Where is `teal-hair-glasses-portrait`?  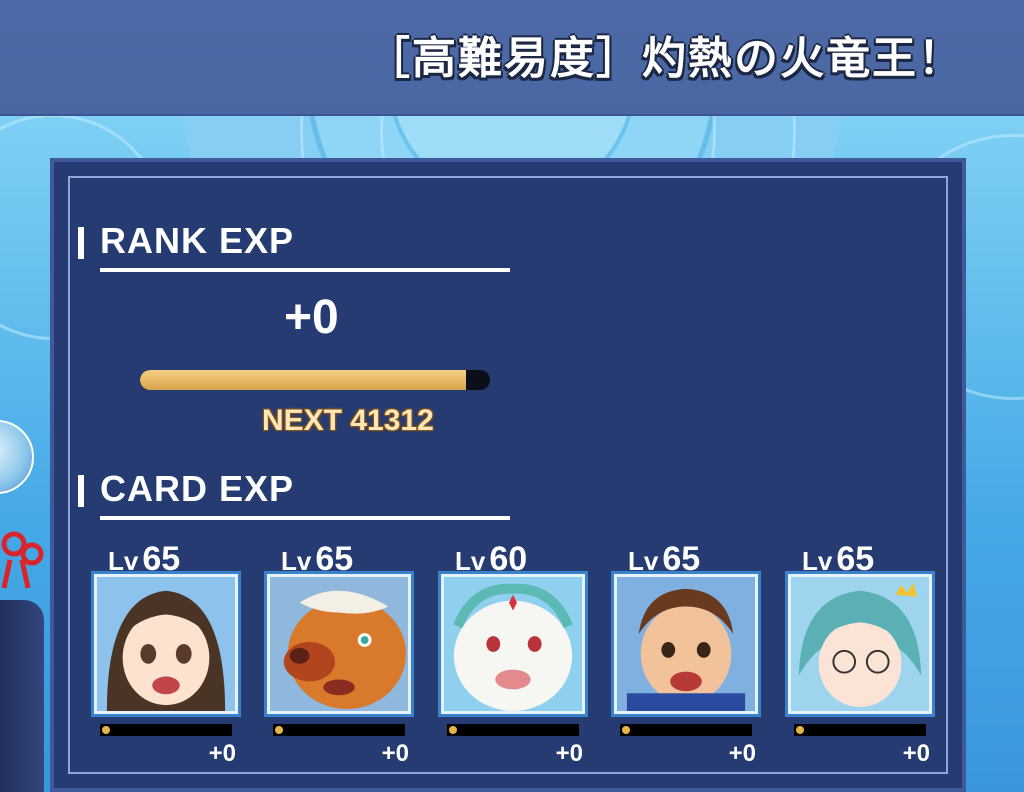
teal-hair-glasses-portrait is located at coordinates (860, 644).